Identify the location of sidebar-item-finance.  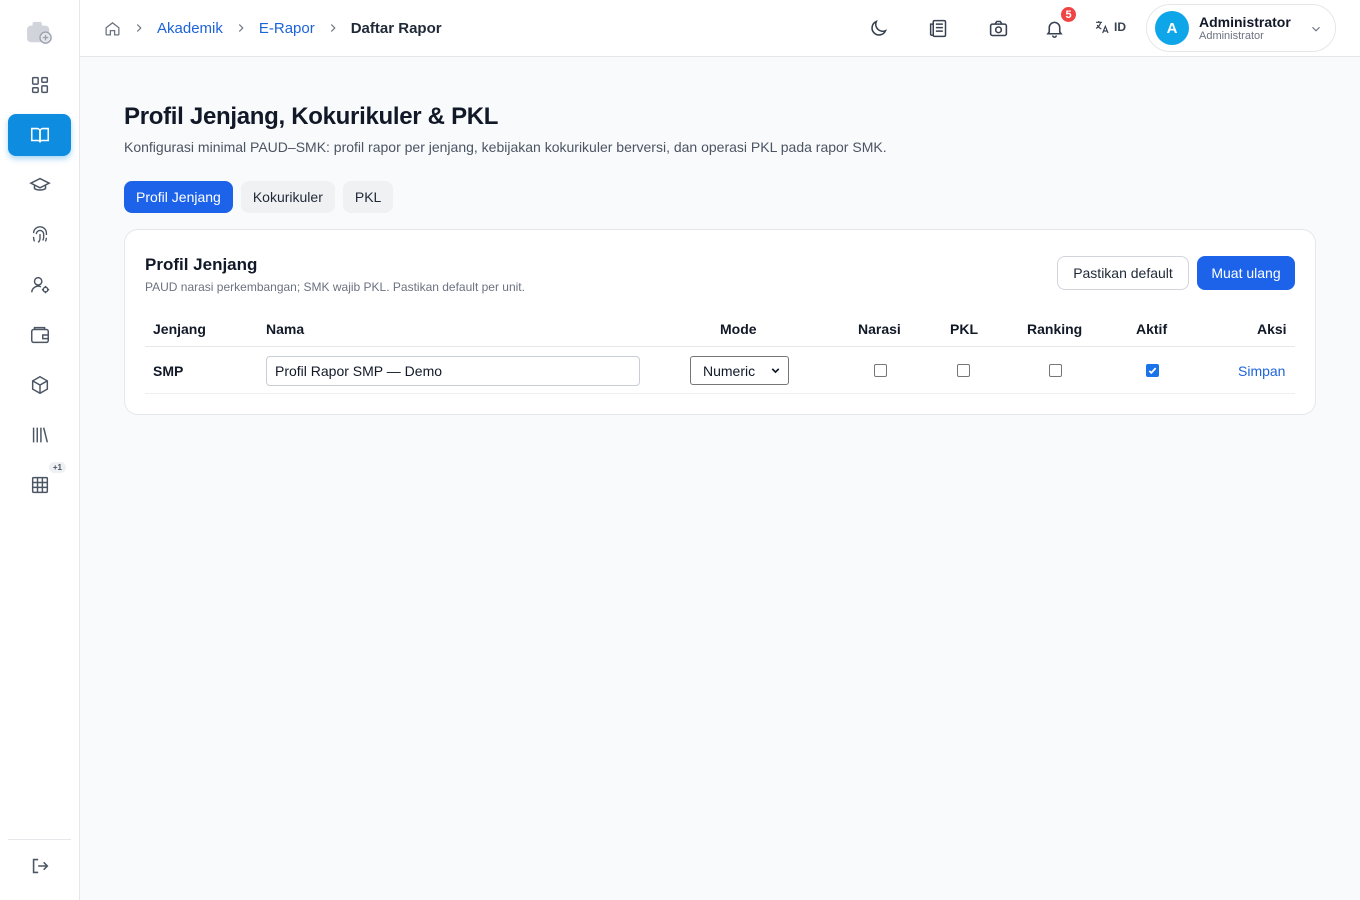
(39, 335).